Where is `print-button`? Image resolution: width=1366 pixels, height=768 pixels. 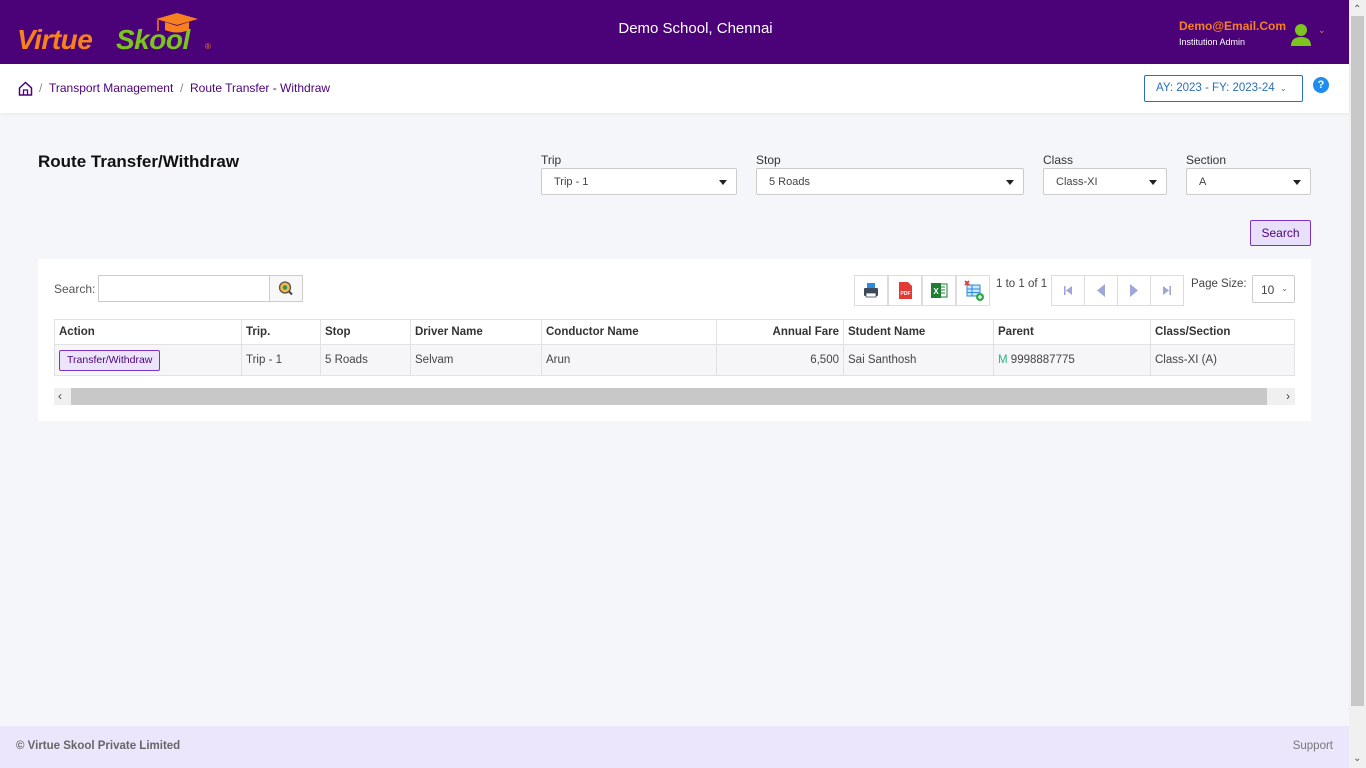
print-button is located at coordinates (871, 290).